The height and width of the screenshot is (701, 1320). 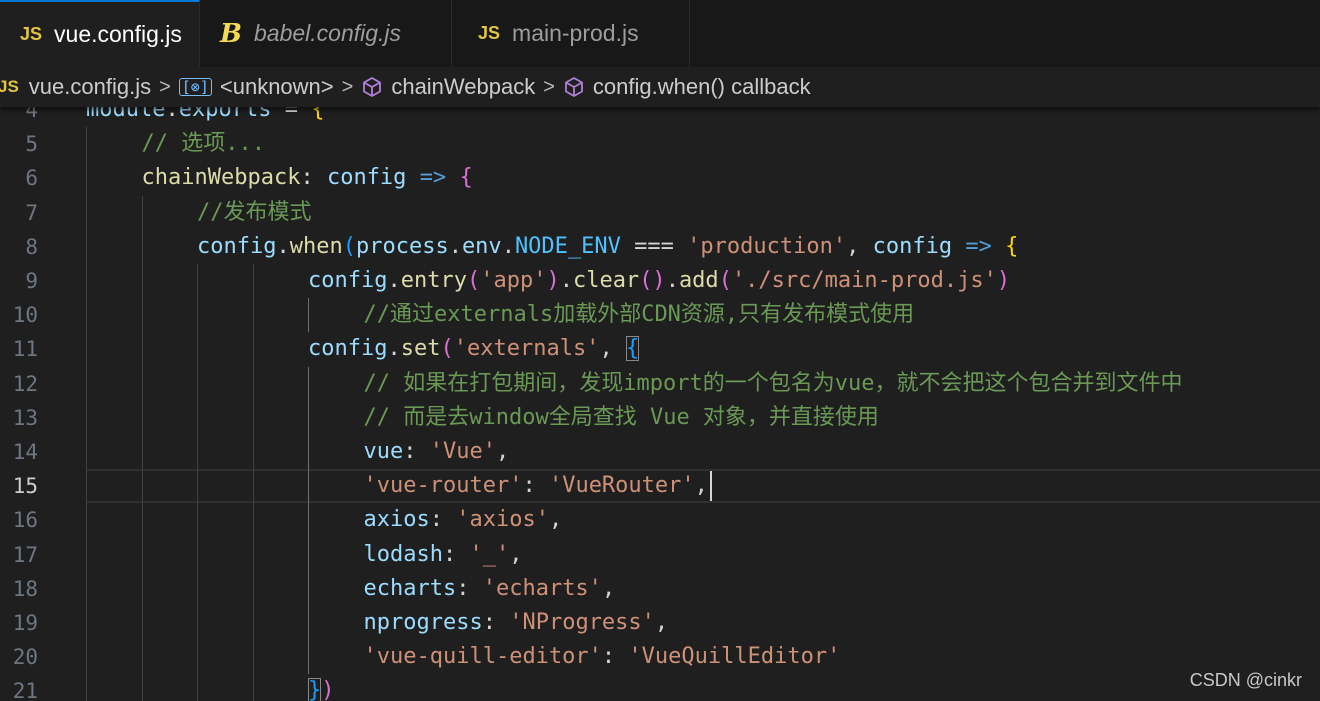 I want to click on function-name: chainWebpack, so click(x=221, y=178).